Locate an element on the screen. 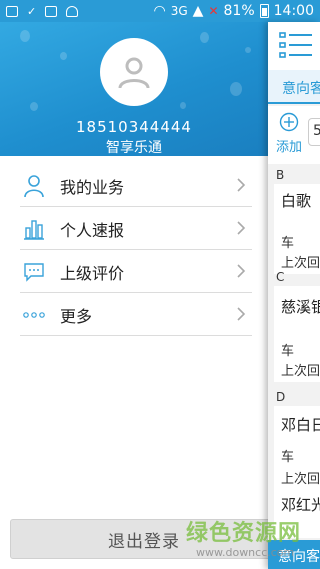 This screenshot has height=569, width=320. customer-name: 邓白日 is located at coordinates (300, 425).